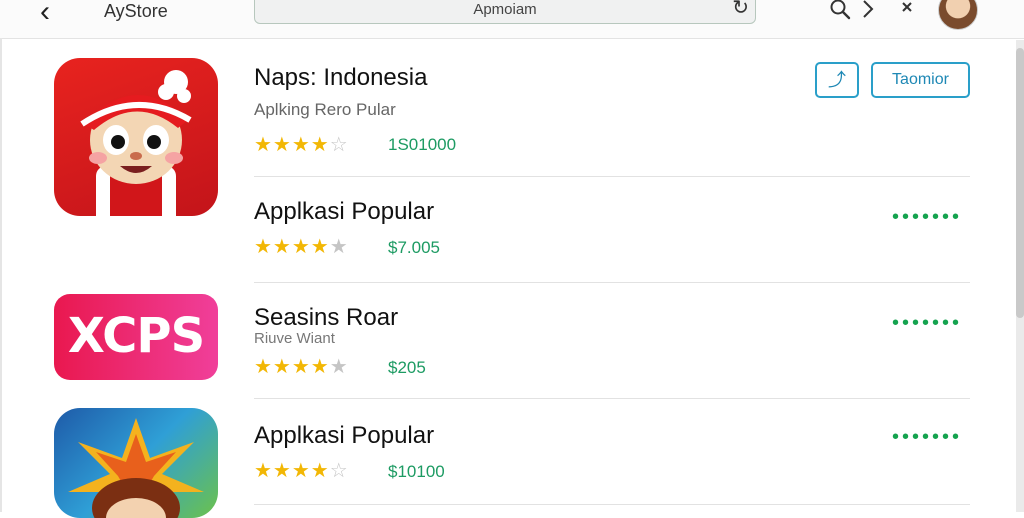 The height and width of the screenshot is (518, 1024). I want to click on app-rating: ★★★★☆, so click(301, 471).